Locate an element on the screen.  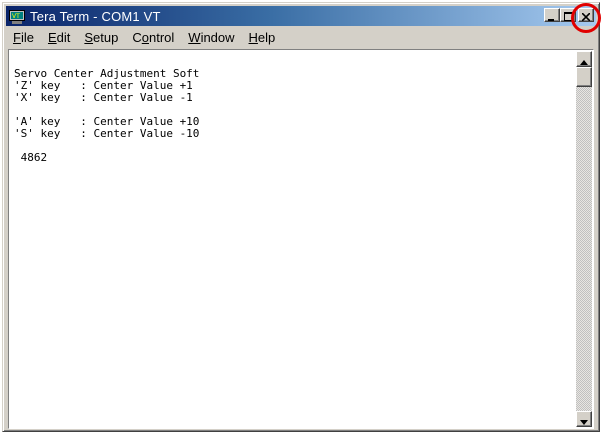
menu-control: Control is located at coordinates (153, 37).